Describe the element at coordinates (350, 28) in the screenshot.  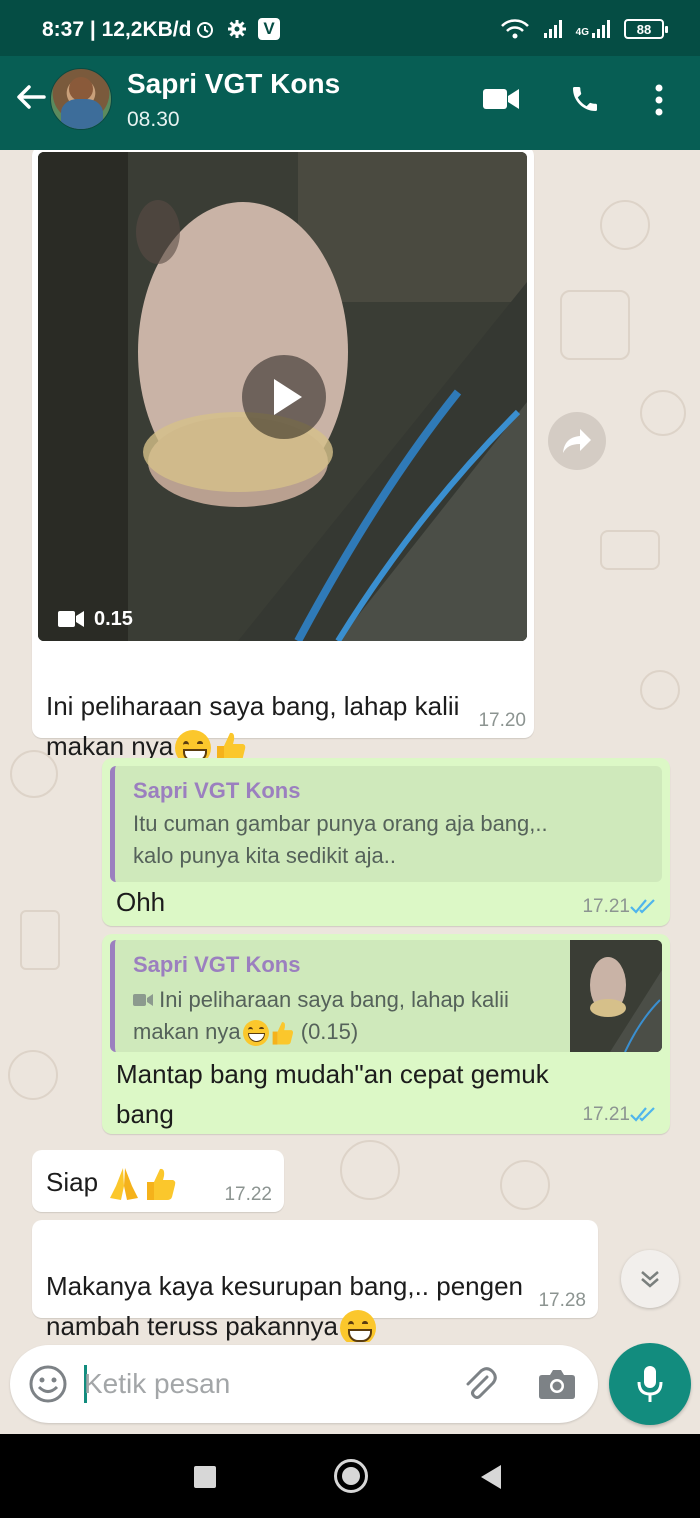
I see `status-bar: 8:37 | 12,2KB/d V 4G 88` at that location.